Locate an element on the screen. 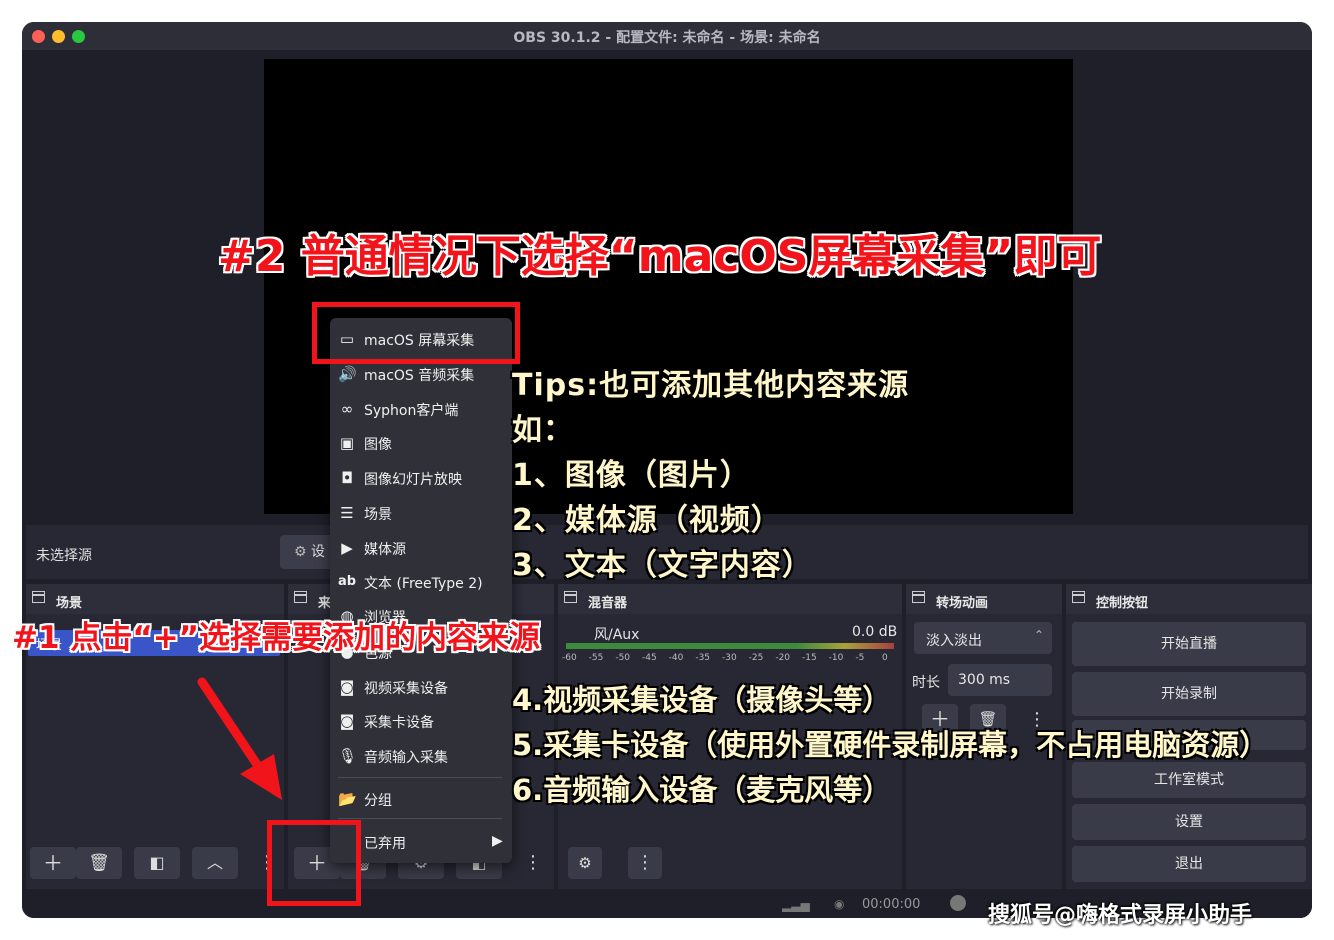 The image size is (1334, 940). menu-item-image-slideshow: ◘ 图像幻灯片放映 is located at coordinates (421, 478).